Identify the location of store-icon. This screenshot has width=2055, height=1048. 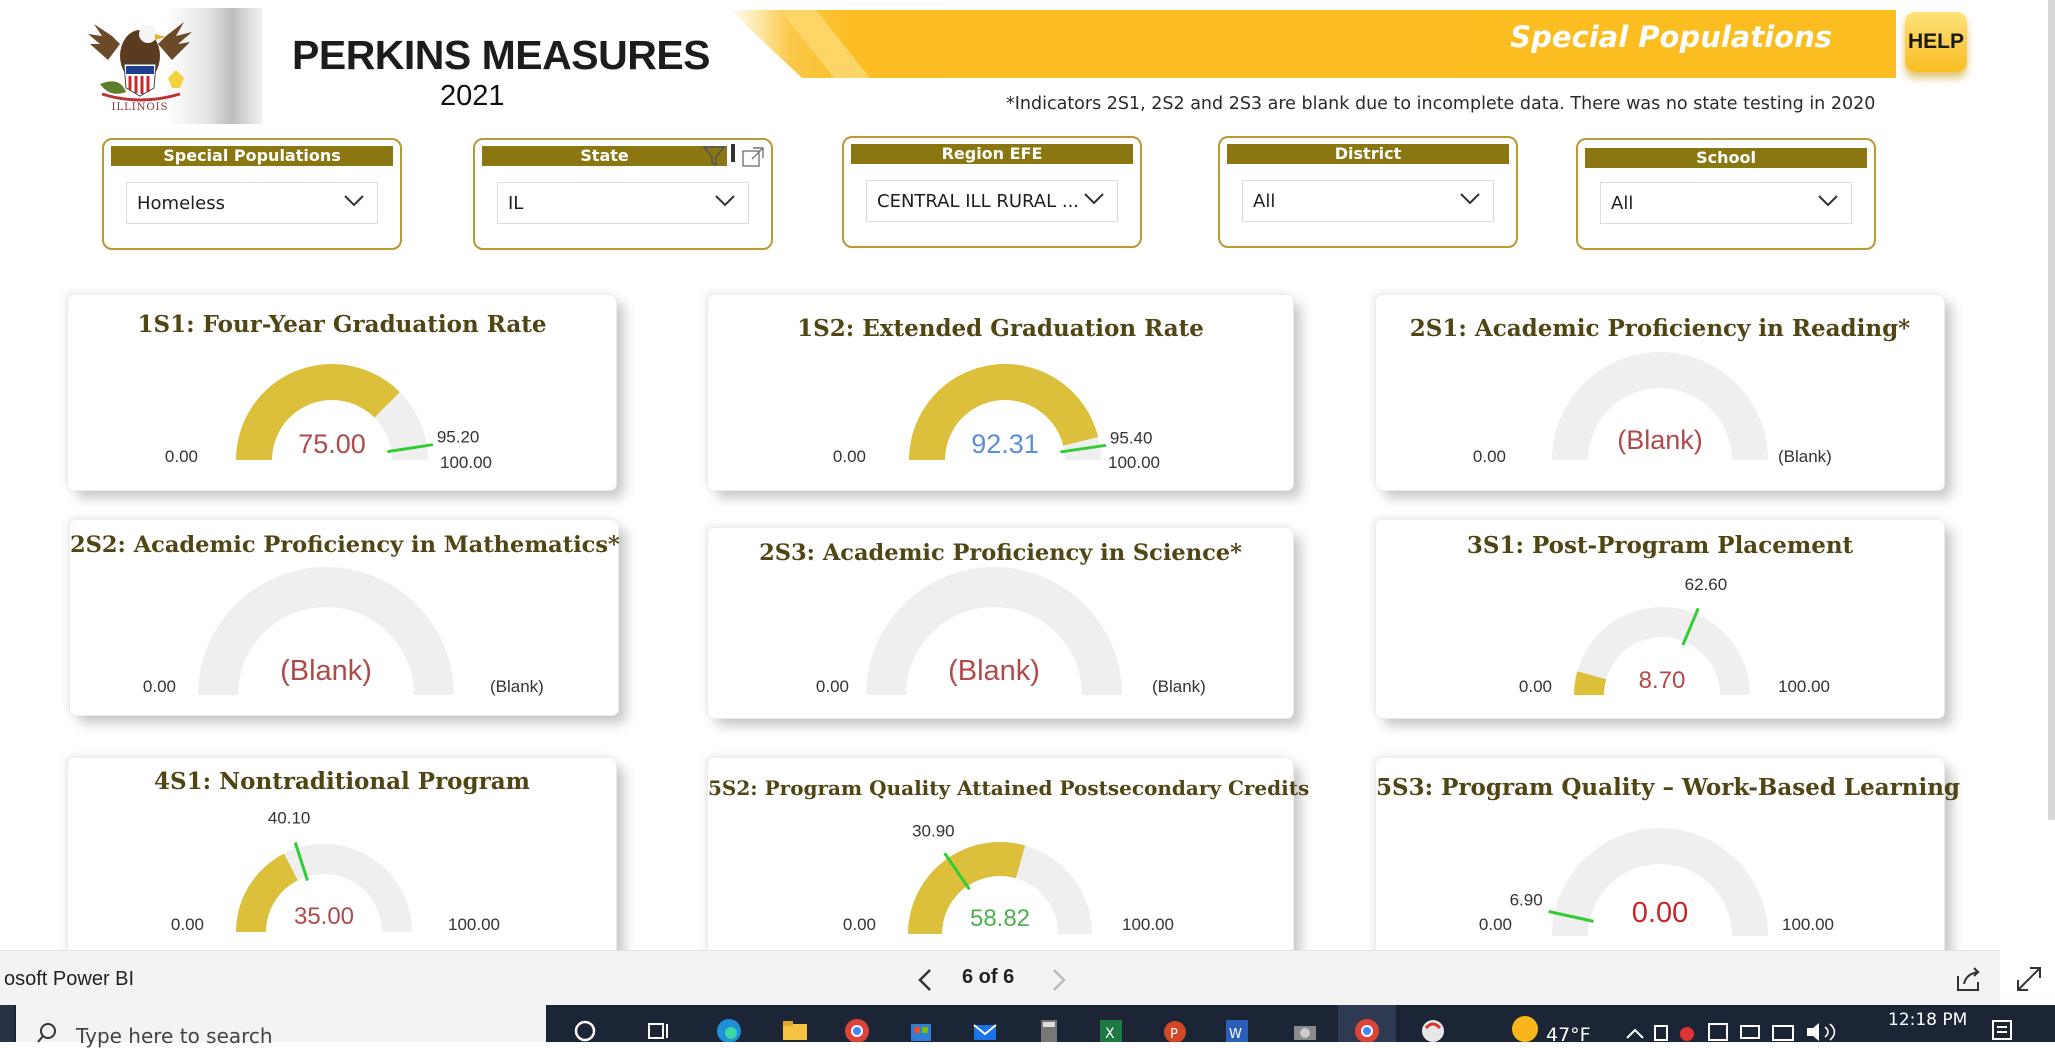
(921, 1029).